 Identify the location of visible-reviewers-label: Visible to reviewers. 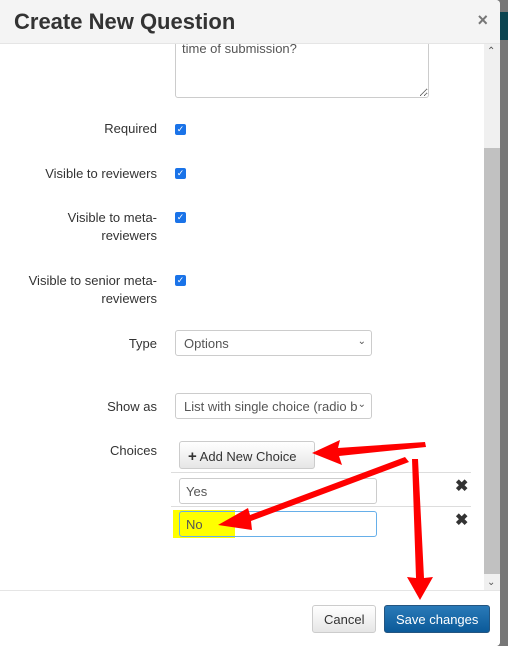
(101, 173).